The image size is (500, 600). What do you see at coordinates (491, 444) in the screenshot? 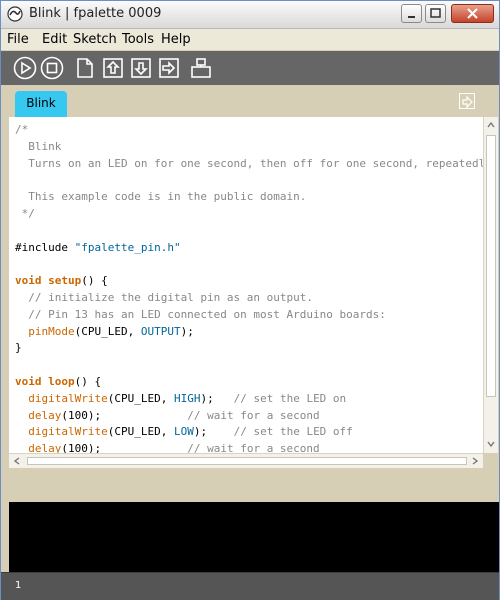
I see `scroll-down-icon` at bounding box center [491, 444].